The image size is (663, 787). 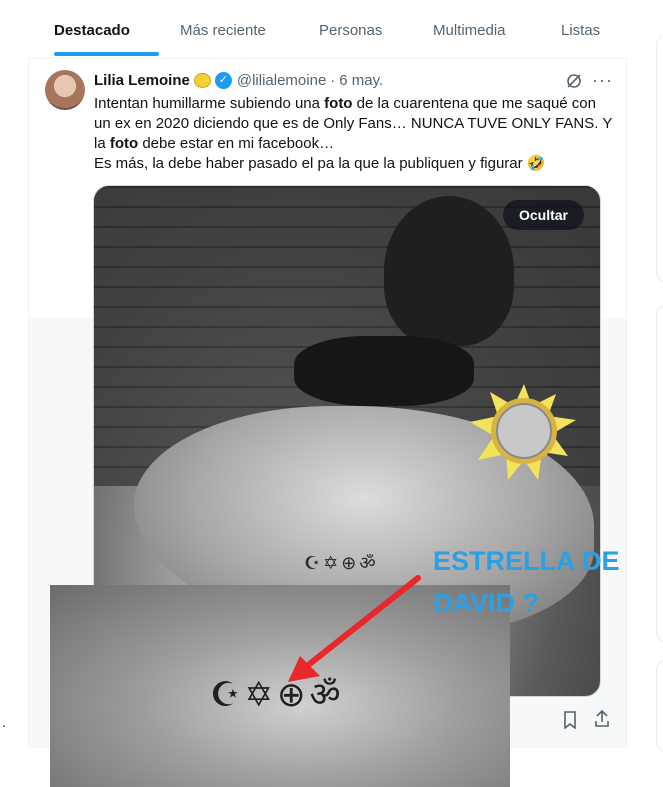 What do you see at coordinates (223, 30) in the screenshot?
I see `tab-mas-reciente: Más reciente` at bounding box center [223, 30].